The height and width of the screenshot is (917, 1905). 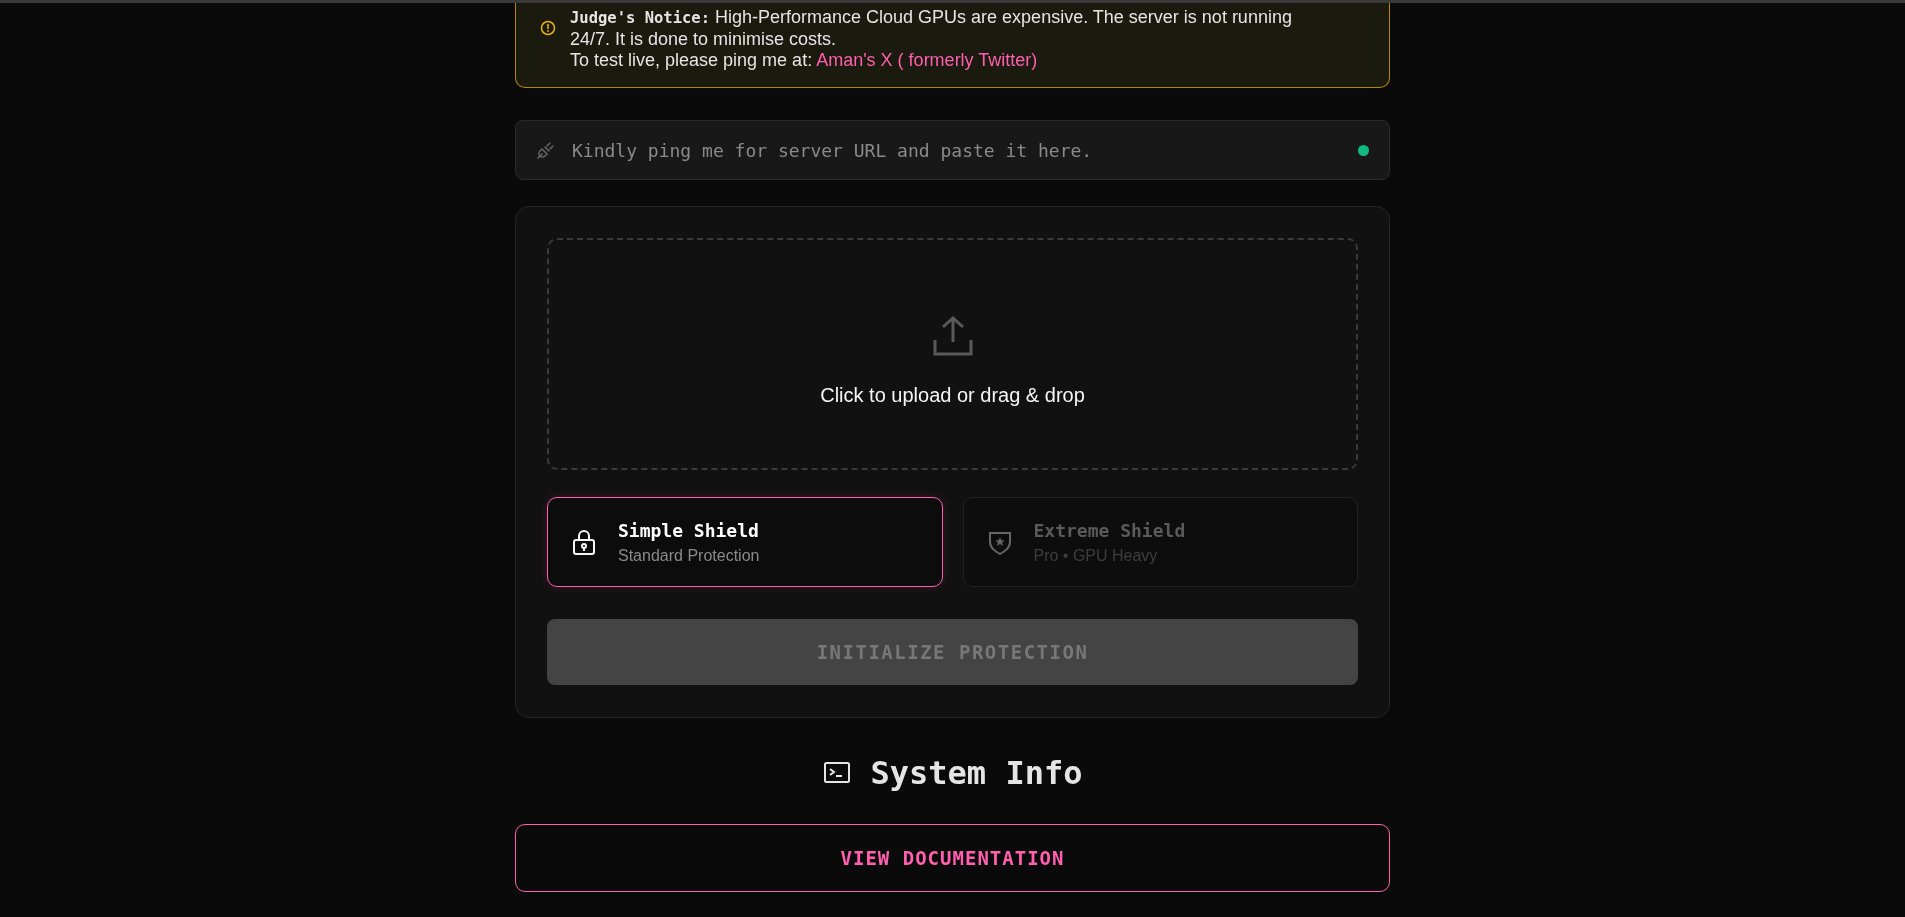 I want to click on terminal-icon, so click(x=836, y=773).